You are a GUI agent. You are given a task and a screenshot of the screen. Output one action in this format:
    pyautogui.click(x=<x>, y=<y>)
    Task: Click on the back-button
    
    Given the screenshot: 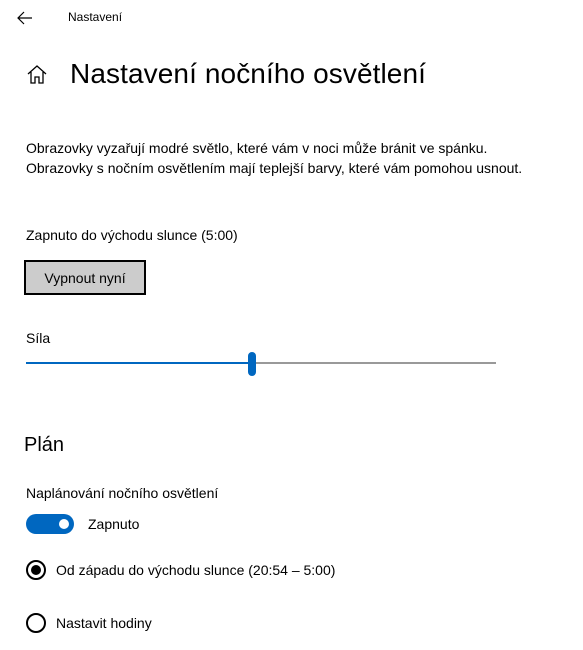 What is the action you would take?
    pyautogui.click(x=25, y=18)
    